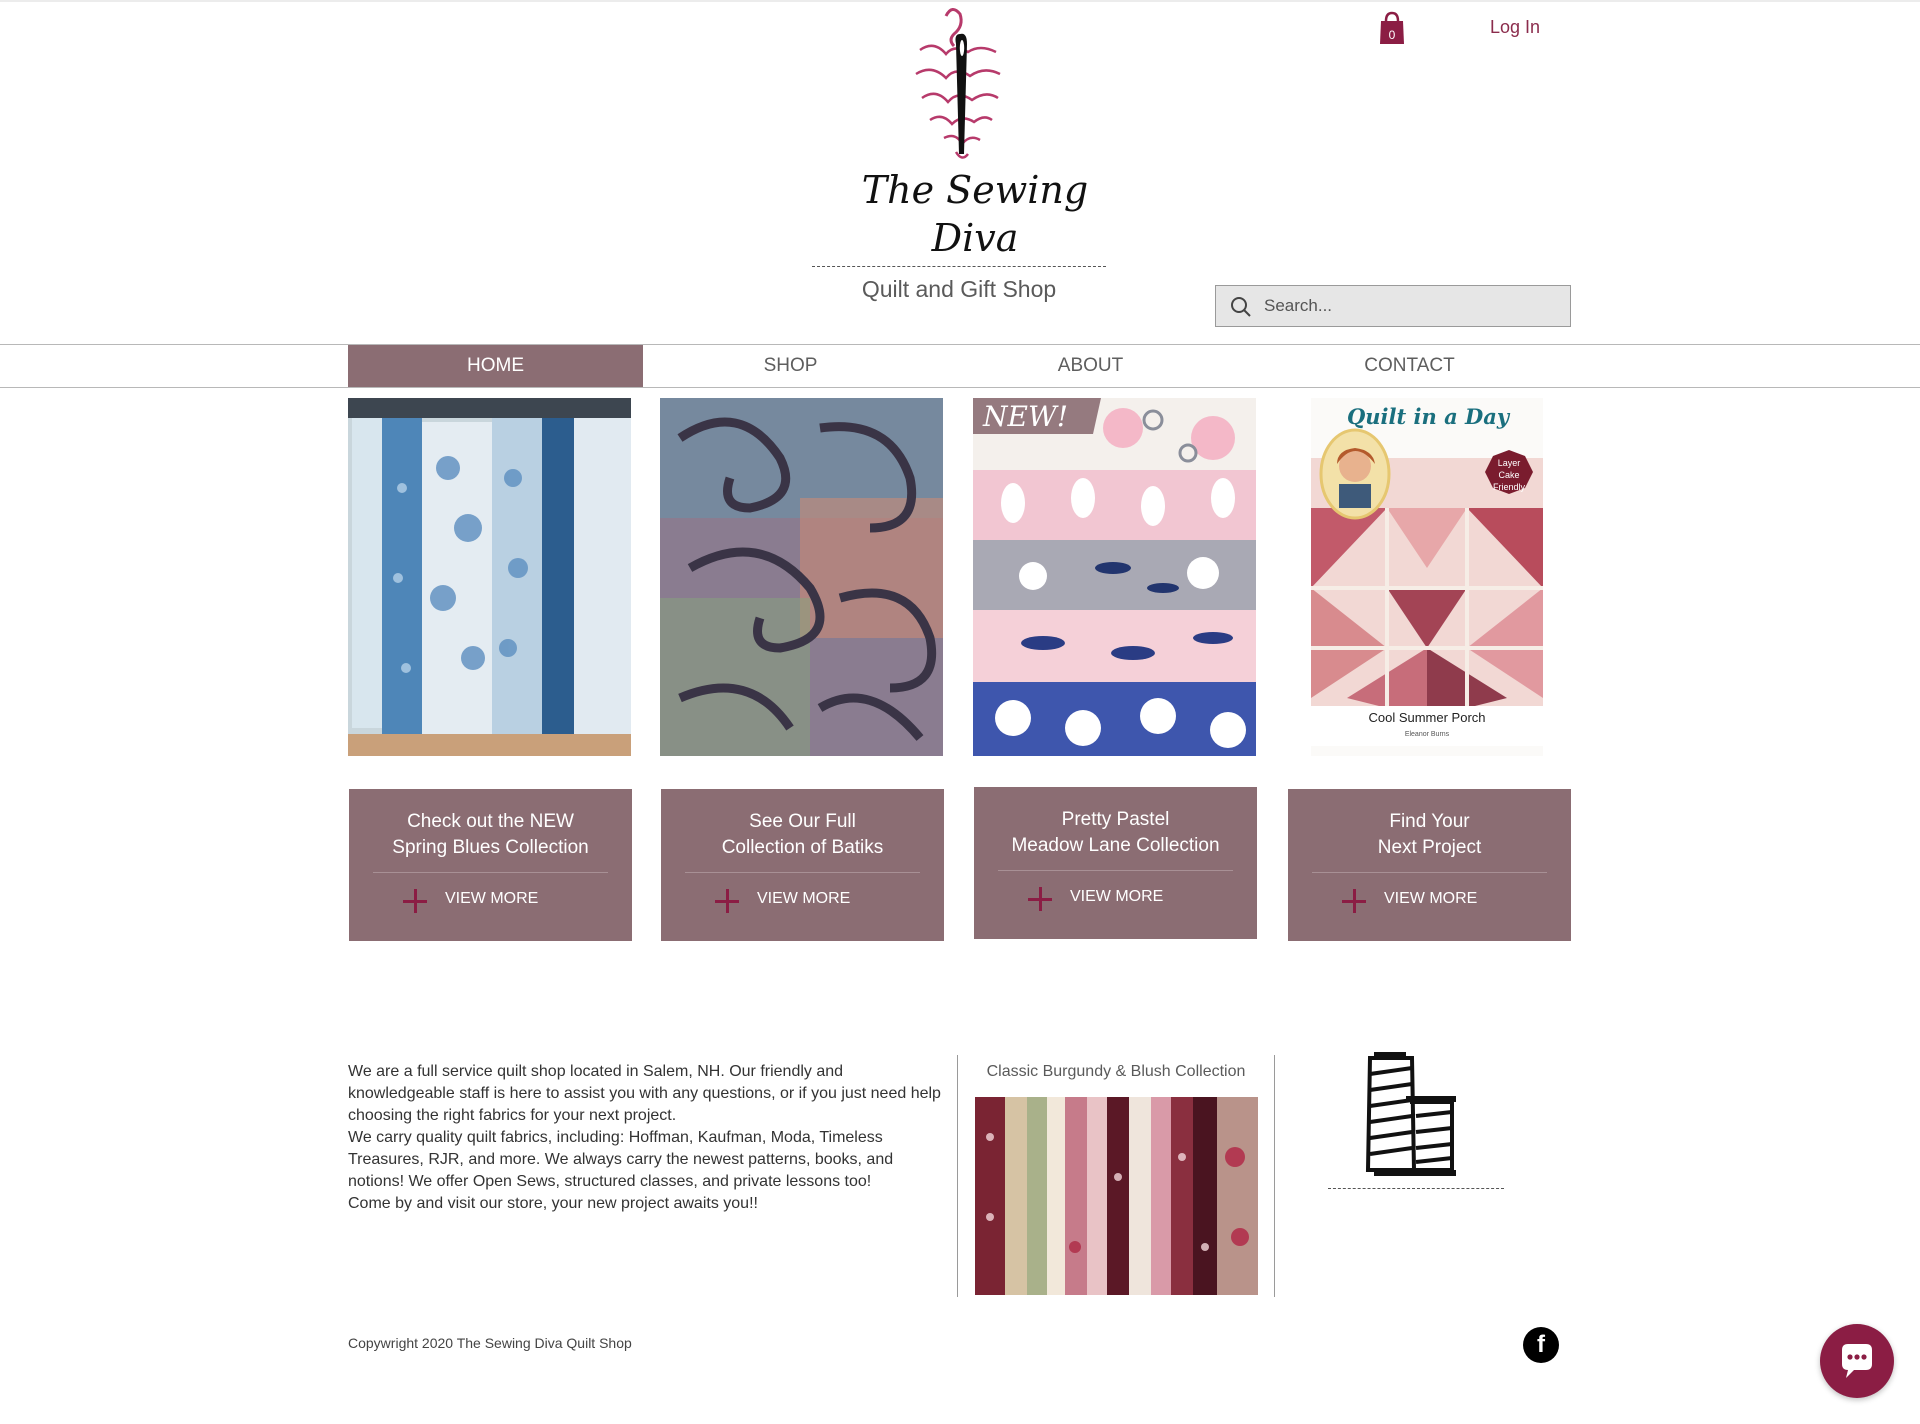 The height and width of the screenshot is (1424, 1920). What do you see at coordinates (1515, 27) in the screenshot?
I see `login-link: Log In` at bounding box center [1515, 27].